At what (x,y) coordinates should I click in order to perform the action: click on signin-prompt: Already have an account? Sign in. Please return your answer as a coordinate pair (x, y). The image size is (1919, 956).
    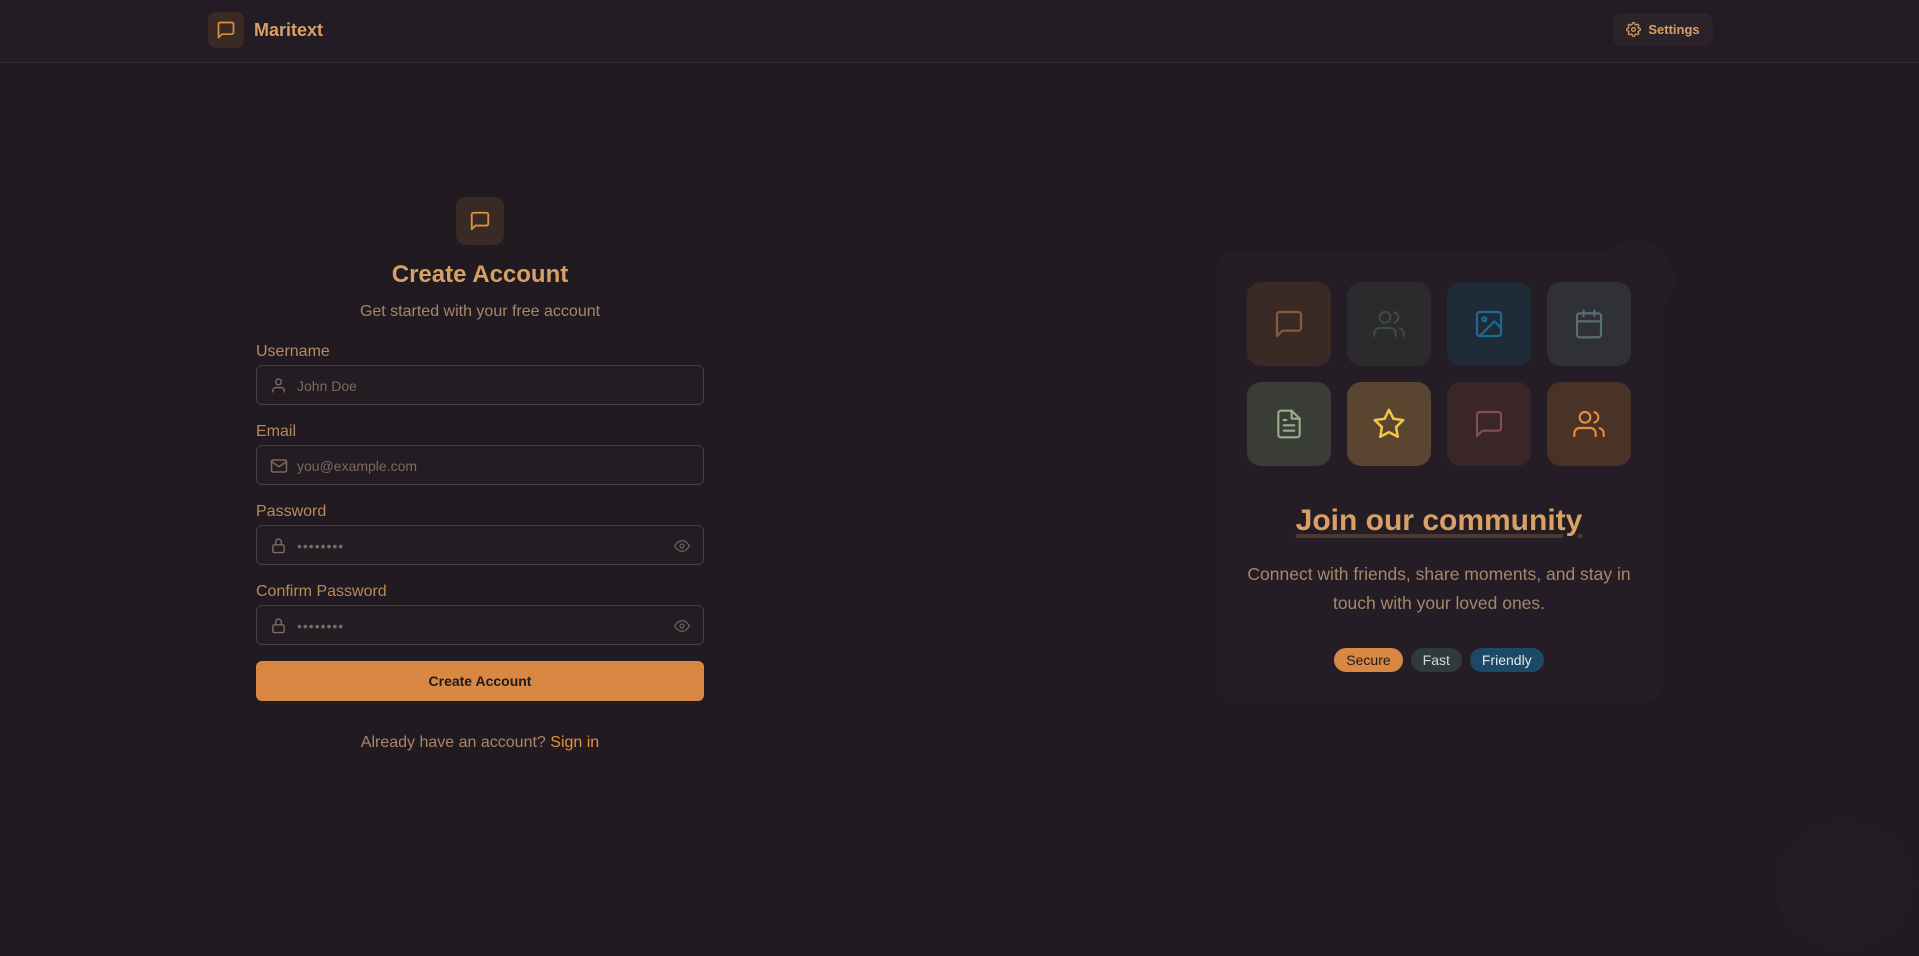
    Looking at the image, I should click on (480, 743).